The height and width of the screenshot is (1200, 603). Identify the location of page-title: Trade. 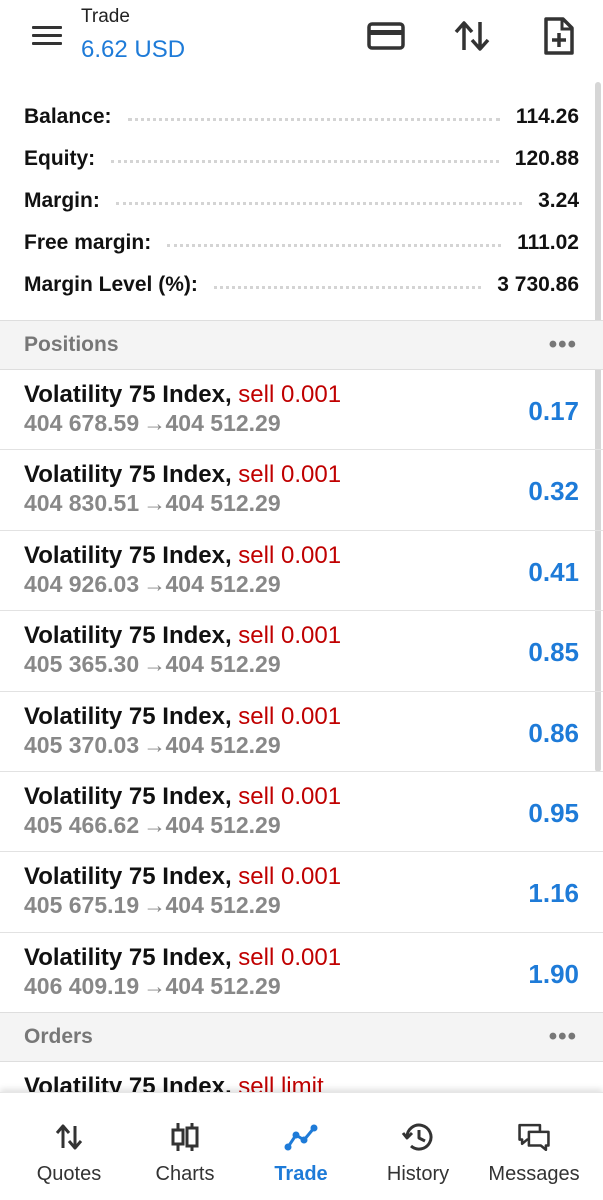
(105, 16).